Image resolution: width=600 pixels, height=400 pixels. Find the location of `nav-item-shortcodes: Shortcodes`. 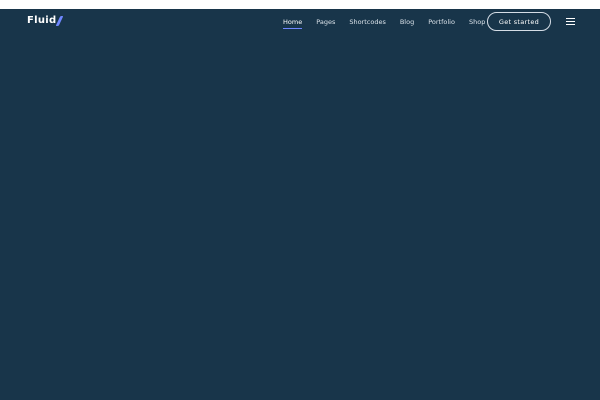

nav-item-shortcodes: Shortcodes is located at coordinates (367, 22).